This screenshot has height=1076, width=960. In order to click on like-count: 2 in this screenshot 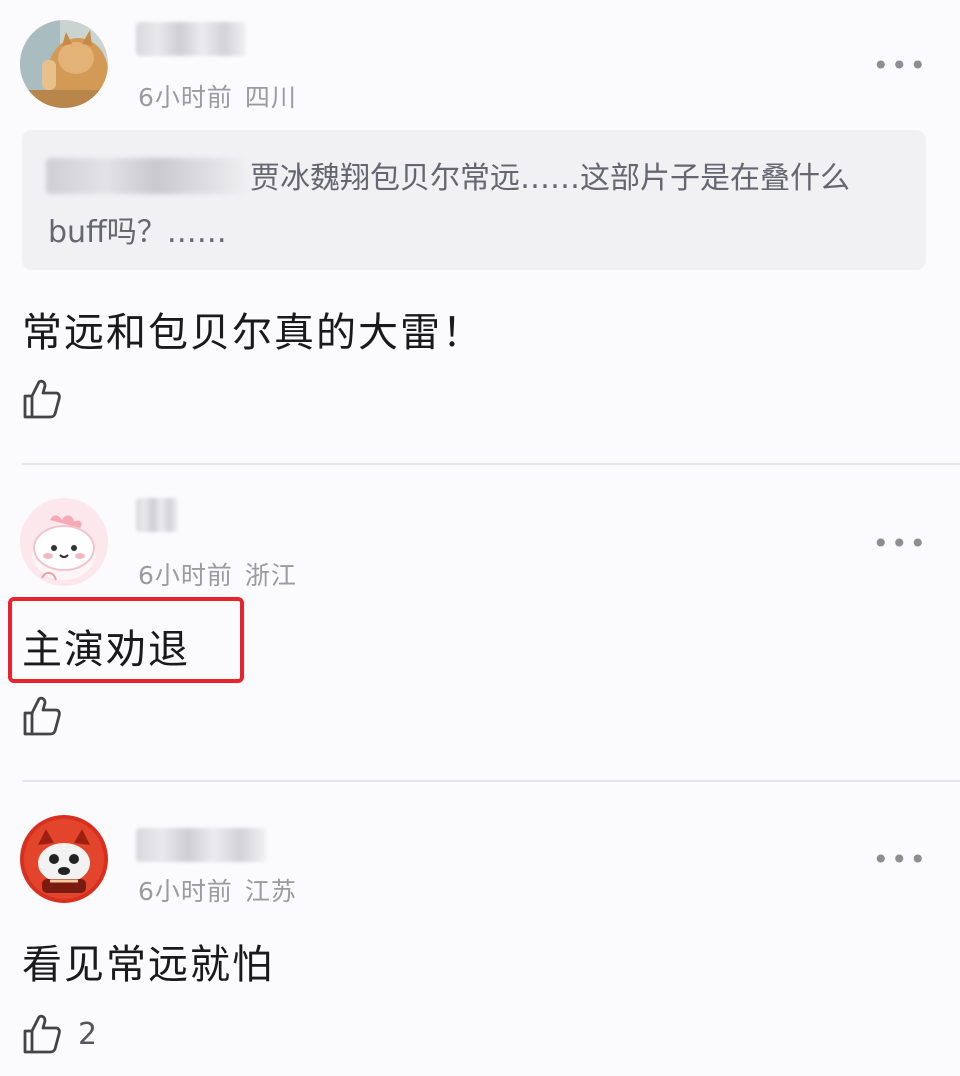, I will do `click(88, 1034)`.